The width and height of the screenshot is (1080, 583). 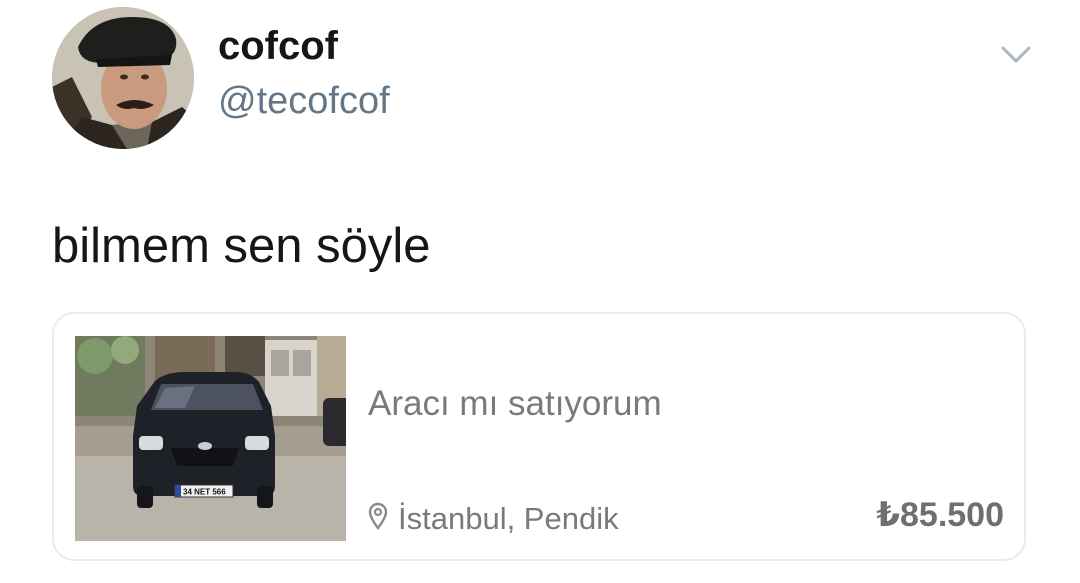 I want to click on avatar-image, so click(x=123, y=78).